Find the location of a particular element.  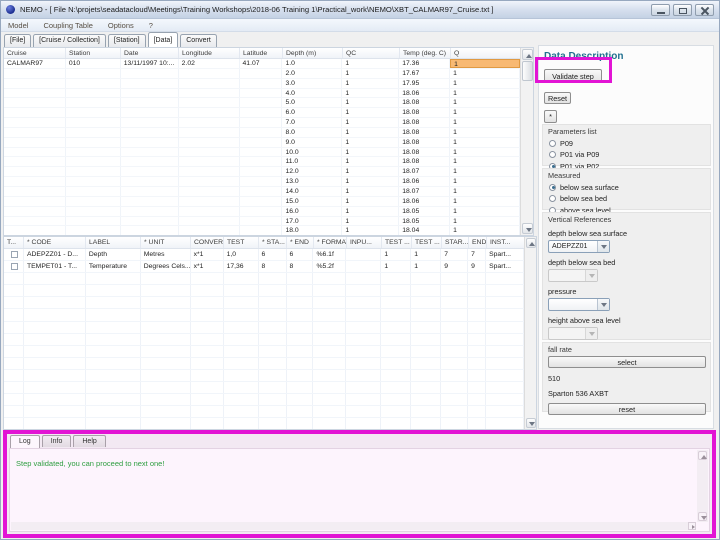

cell: CALMAR97 is located at coordinates (35, 63).